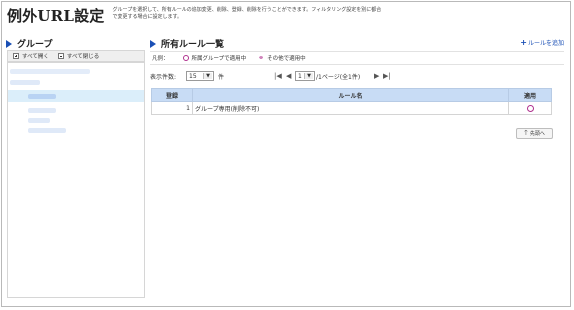  What do you see at coordinates (357, 58) in the screenshot?
I see `legend-bar: 凡例： 所属グループで適用中 ⚭ その他で適用中` at bounding box center [357, 58].